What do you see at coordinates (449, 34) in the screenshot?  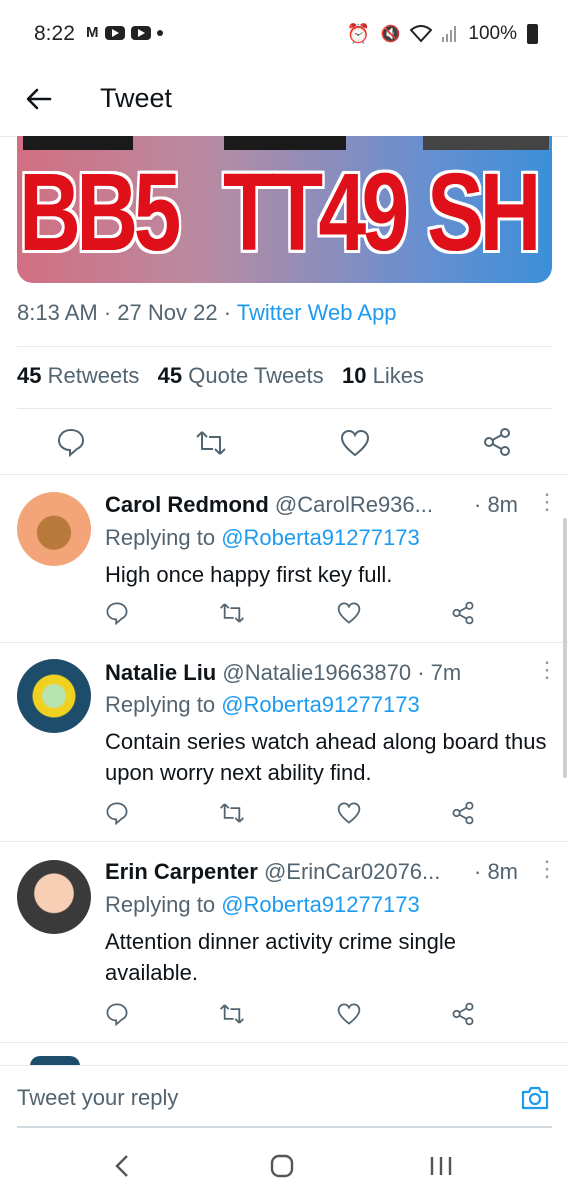 I see `signal-icon` at bounding box center [449, 34].